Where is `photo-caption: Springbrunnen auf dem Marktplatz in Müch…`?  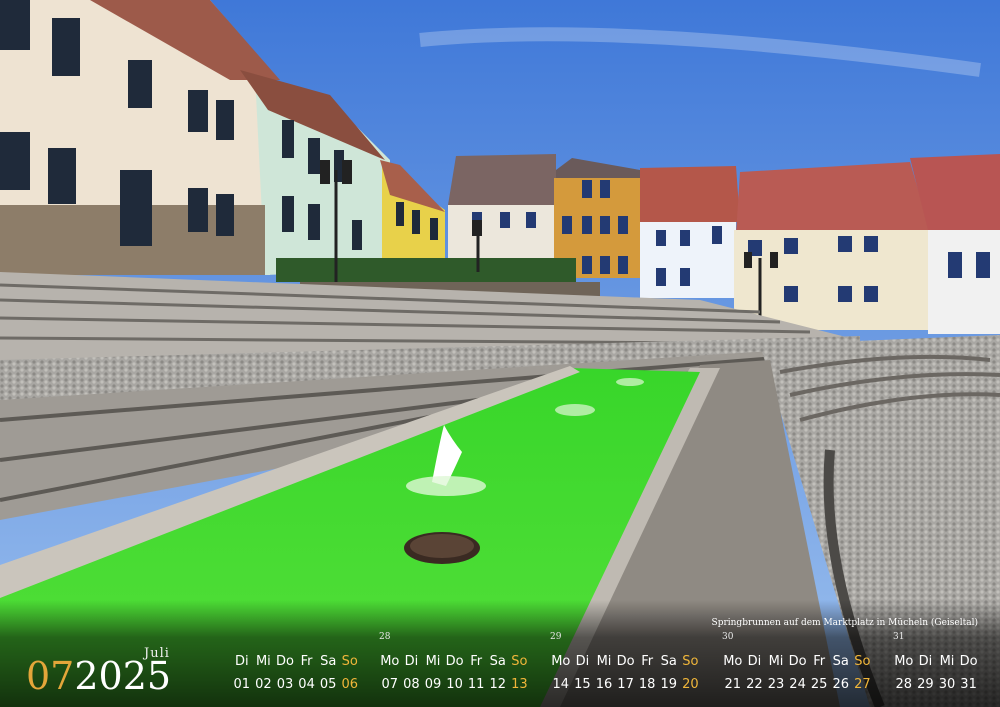
photo-caption: Springbrunnen auf dem Marktplatz in Müch… is located at coordinates (844, 623).